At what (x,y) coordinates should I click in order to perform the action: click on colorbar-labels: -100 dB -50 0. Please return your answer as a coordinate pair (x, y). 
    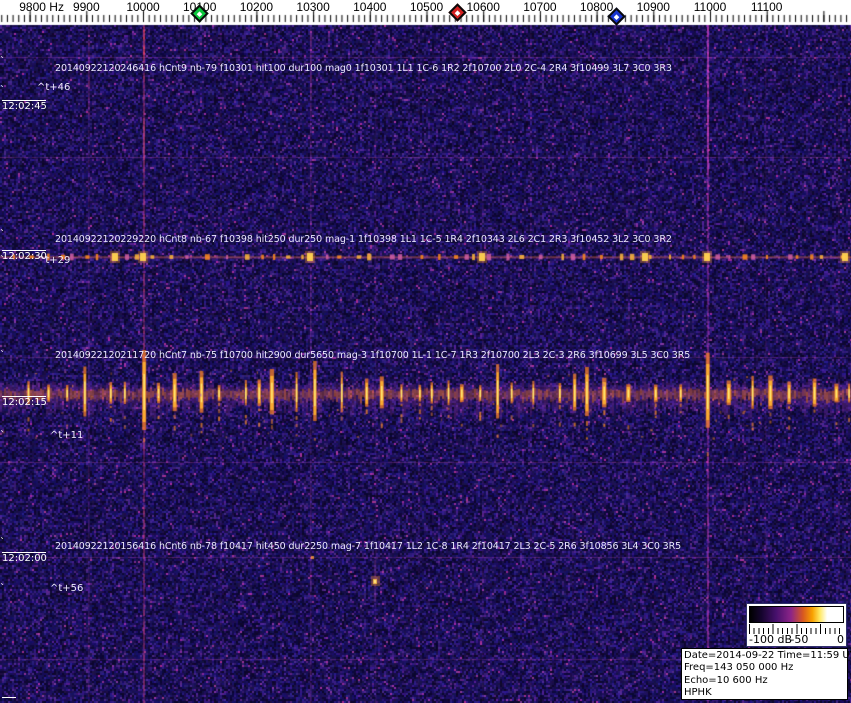
    Looking at the image, I should click on (796, 639).